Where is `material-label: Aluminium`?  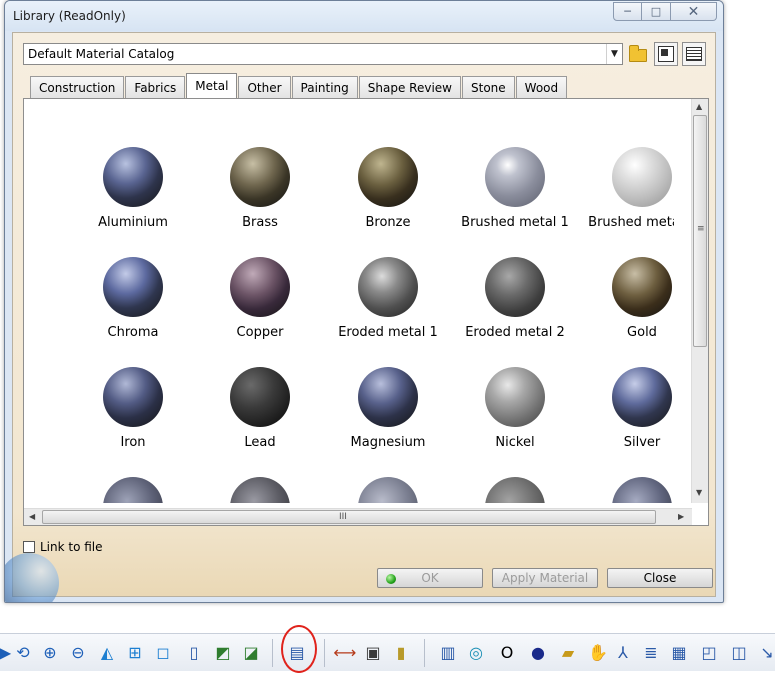 material-label: Aluminium is located at coordinates (133, 222).